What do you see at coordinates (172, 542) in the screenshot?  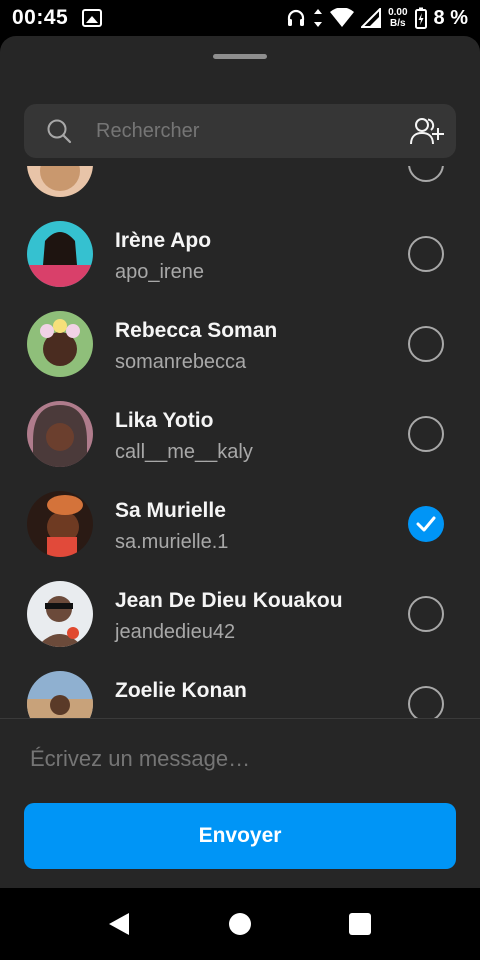 I see `recipient-username: sa.murielle.1` at bounding box center [172, 542].